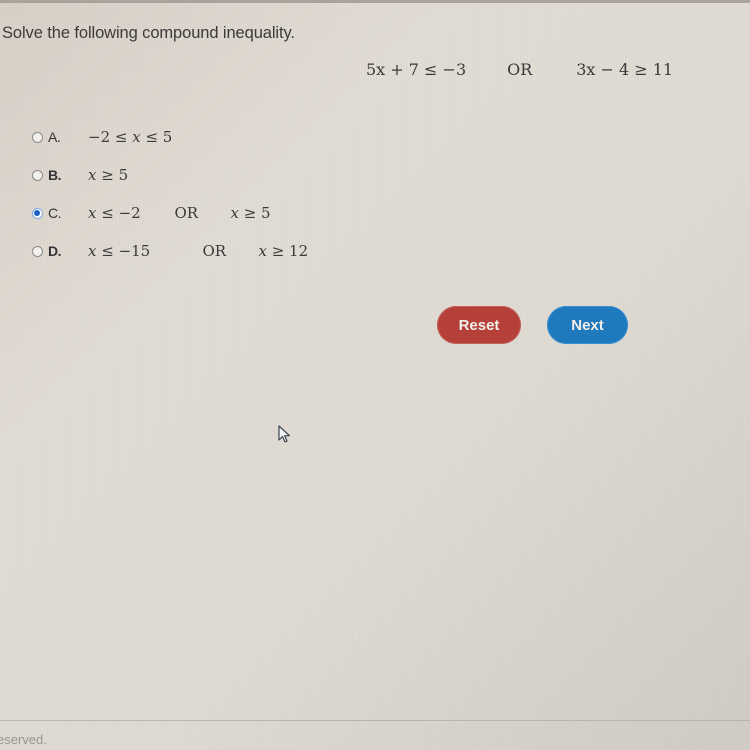  What do you see at coordinates (37, 175) in the screenshot?
I see `radio-button-b` at bounding box center [37, 175].